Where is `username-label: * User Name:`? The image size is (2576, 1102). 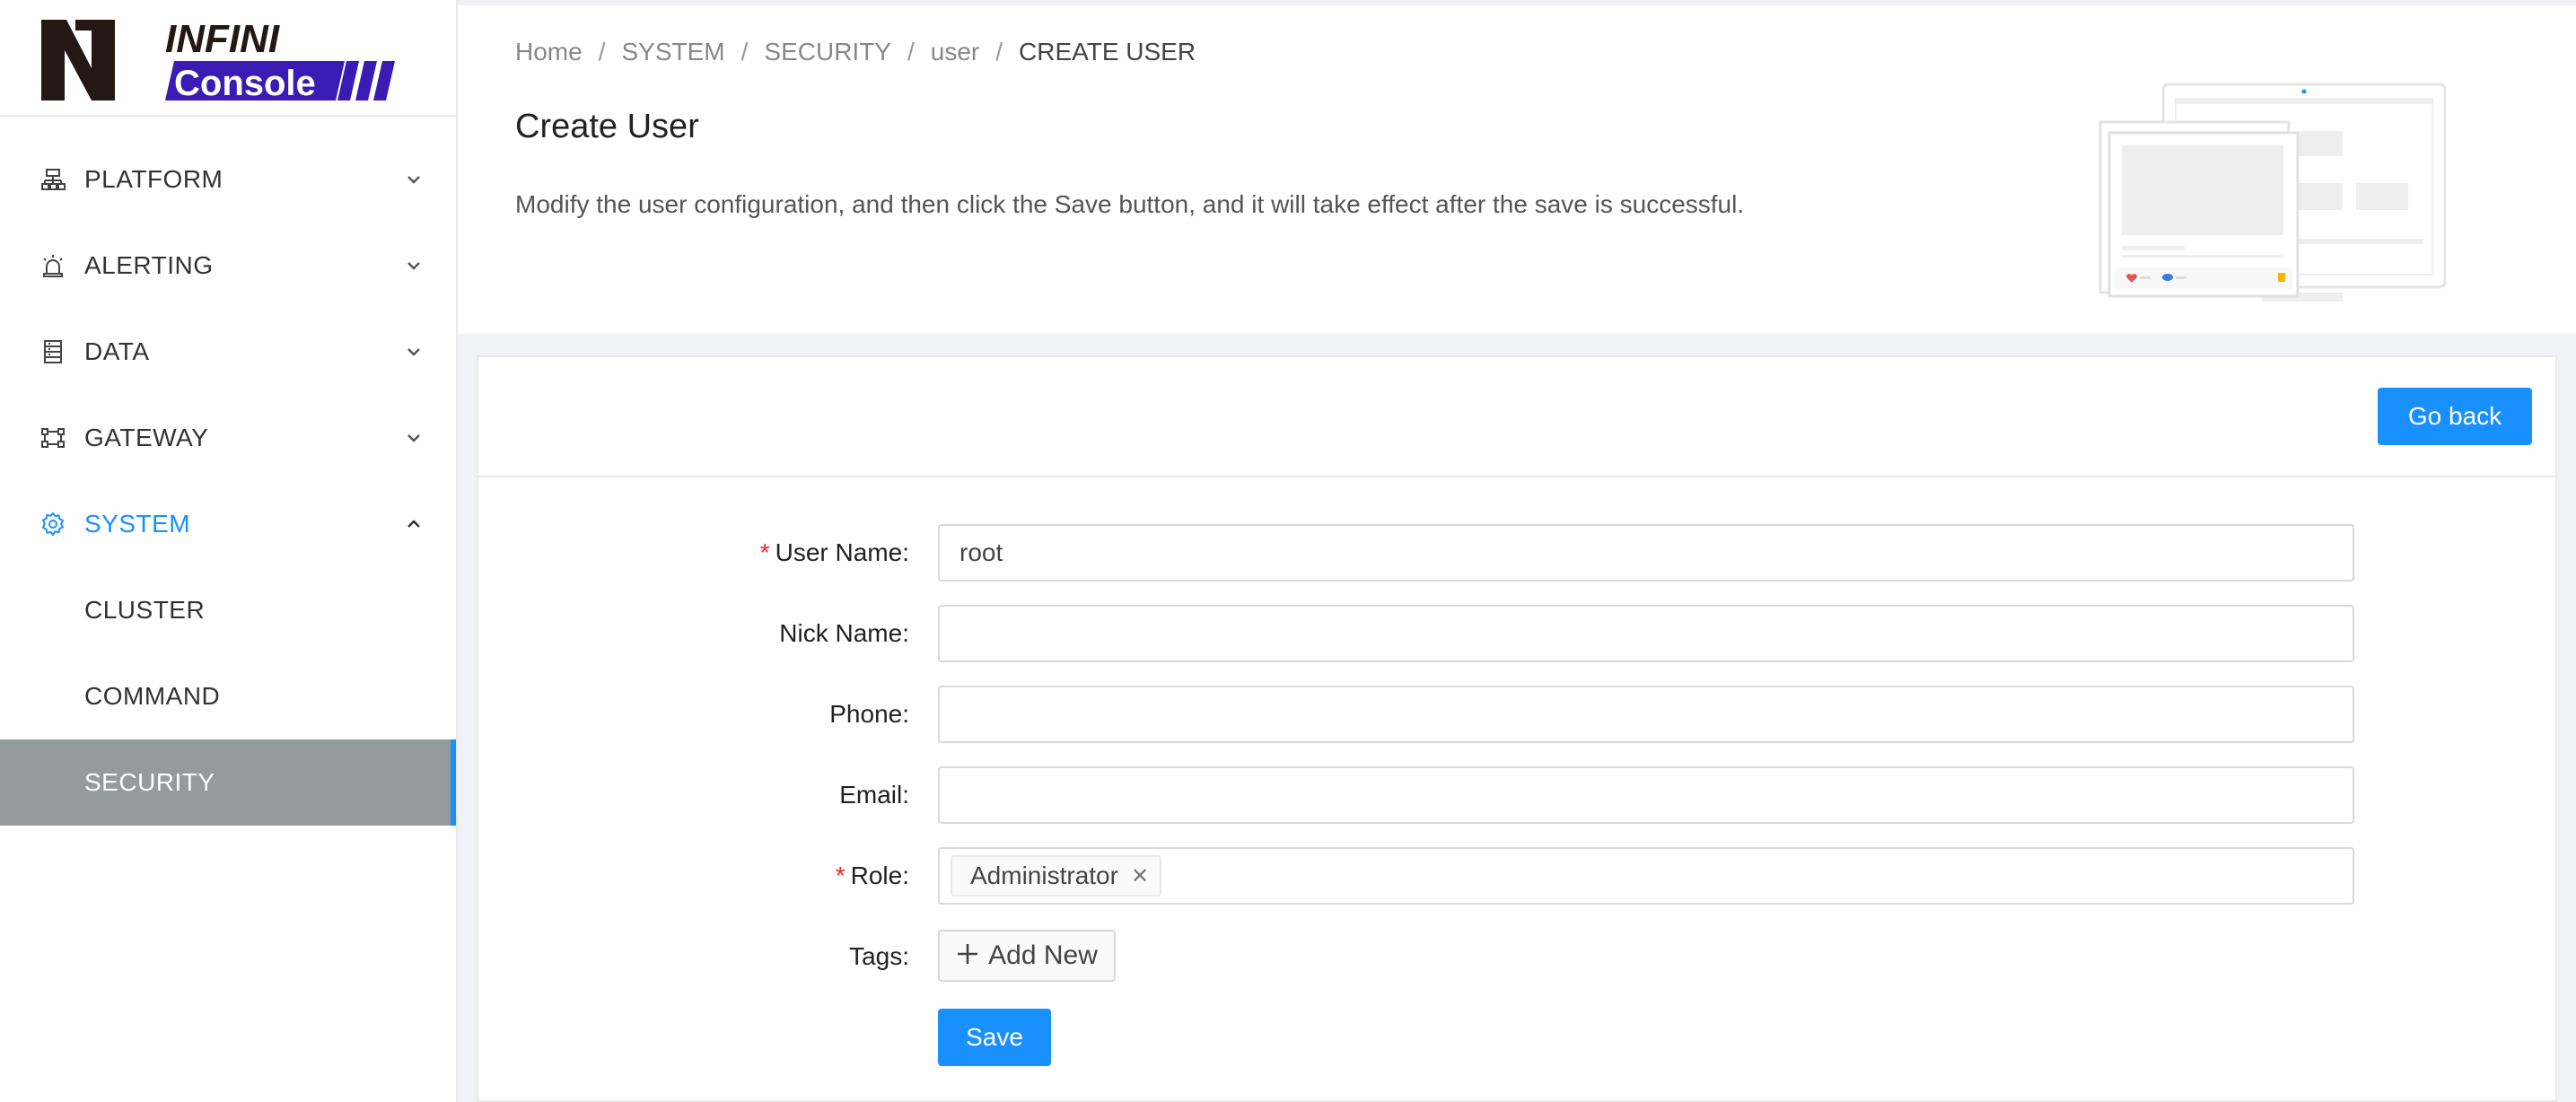 username-label: * User Name: is located at coordinates (701, 552).